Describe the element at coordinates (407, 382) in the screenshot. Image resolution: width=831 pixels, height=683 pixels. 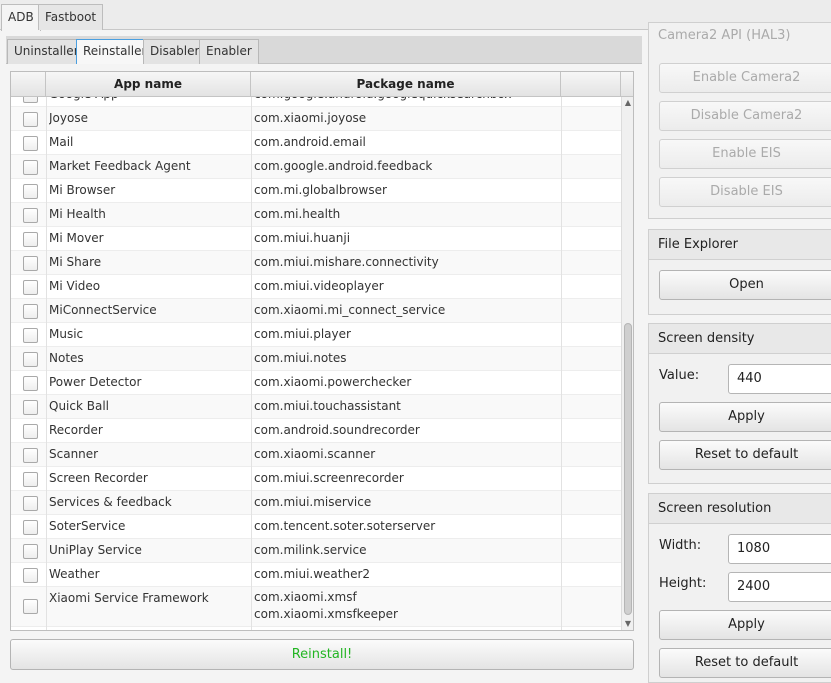
I see `package-name-cell: com.xiaomi.powerchecker` at that location.